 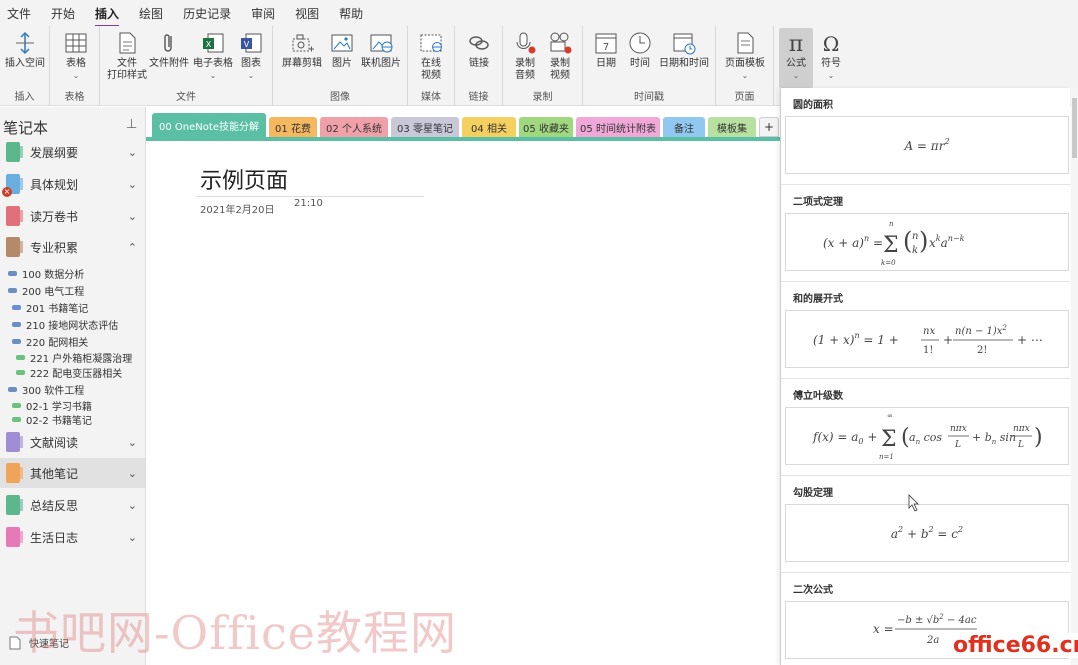 What do you see at coordinates (65, 324) in the screenshot?
I see `section-item: 210 接地网状态评估` at bounding box center [65, 324].